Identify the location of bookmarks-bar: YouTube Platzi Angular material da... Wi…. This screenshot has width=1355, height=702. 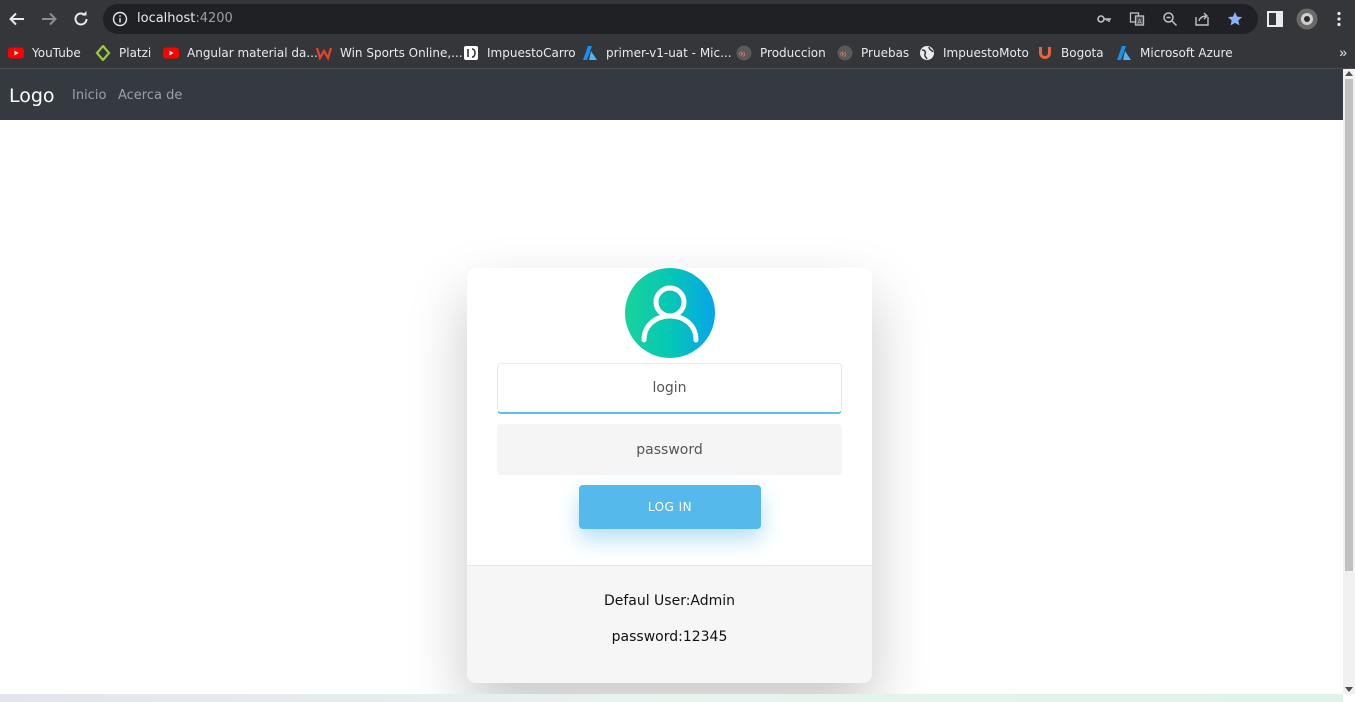
(677, 53).